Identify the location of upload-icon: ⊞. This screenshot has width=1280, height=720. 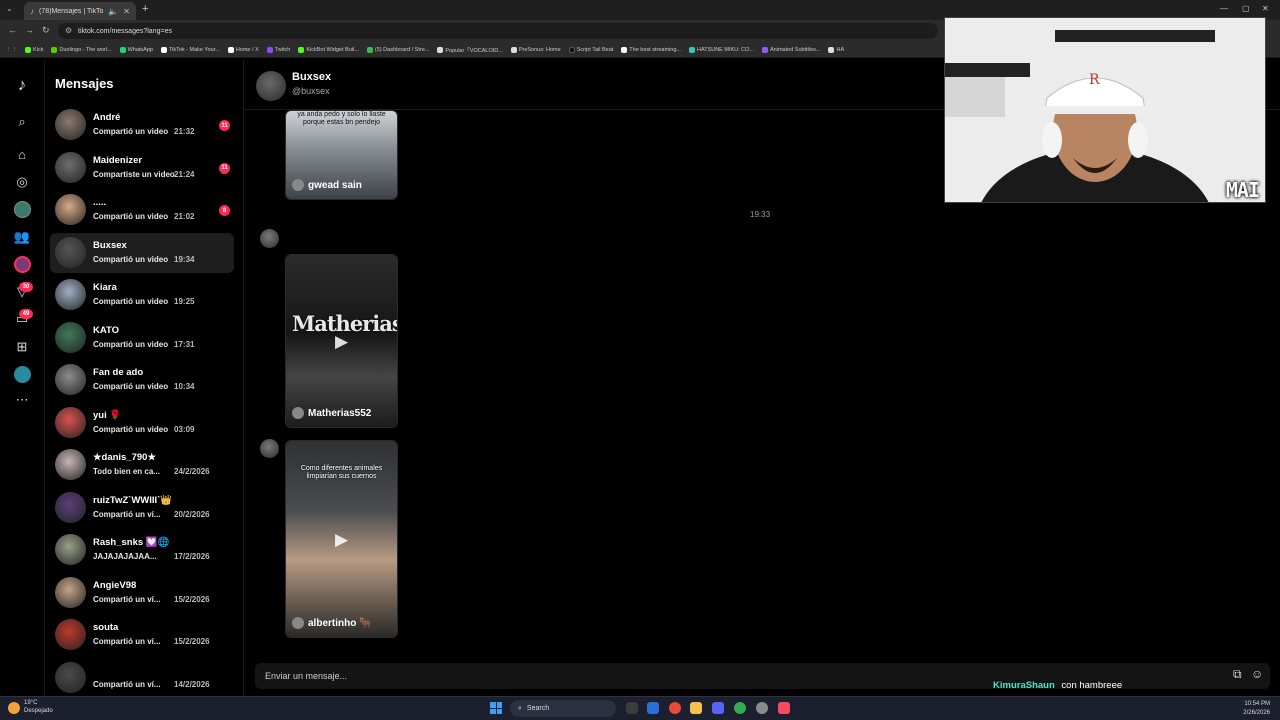
(22, 347).